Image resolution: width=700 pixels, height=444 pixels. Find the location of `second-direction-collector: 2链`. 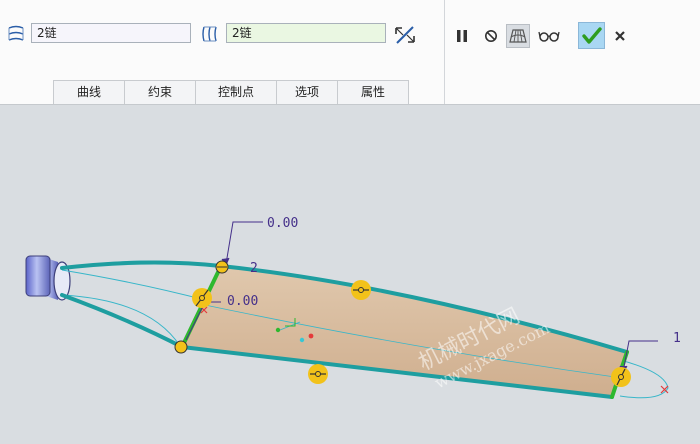

second-direction-collector: 2链 is located at coordinates (306, 33).